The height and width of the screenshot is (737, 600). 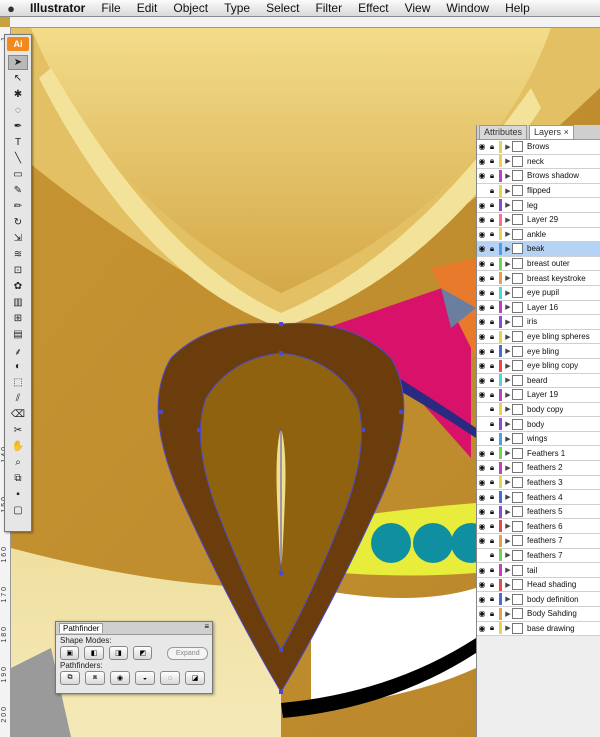 What do you see at coordinates (18, 334) in the screenshot?
I see `gradient-icon: ▤` at bounding box center [18, 334].